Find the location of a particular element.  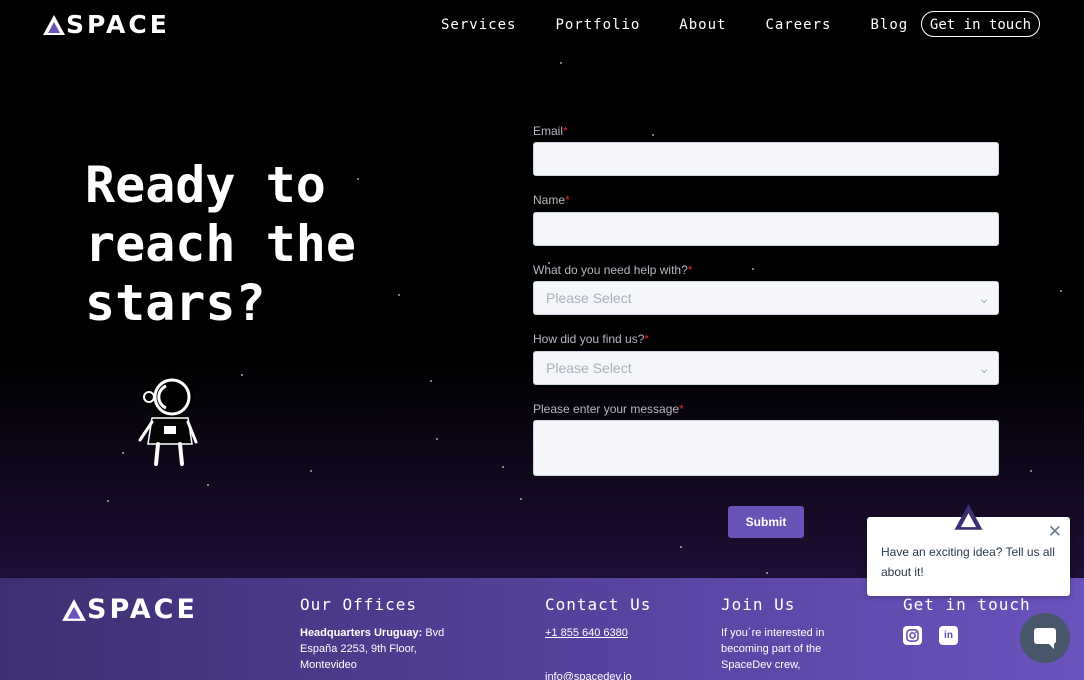

footer-logo-text: SPACE is located at coordinates (142, 609).